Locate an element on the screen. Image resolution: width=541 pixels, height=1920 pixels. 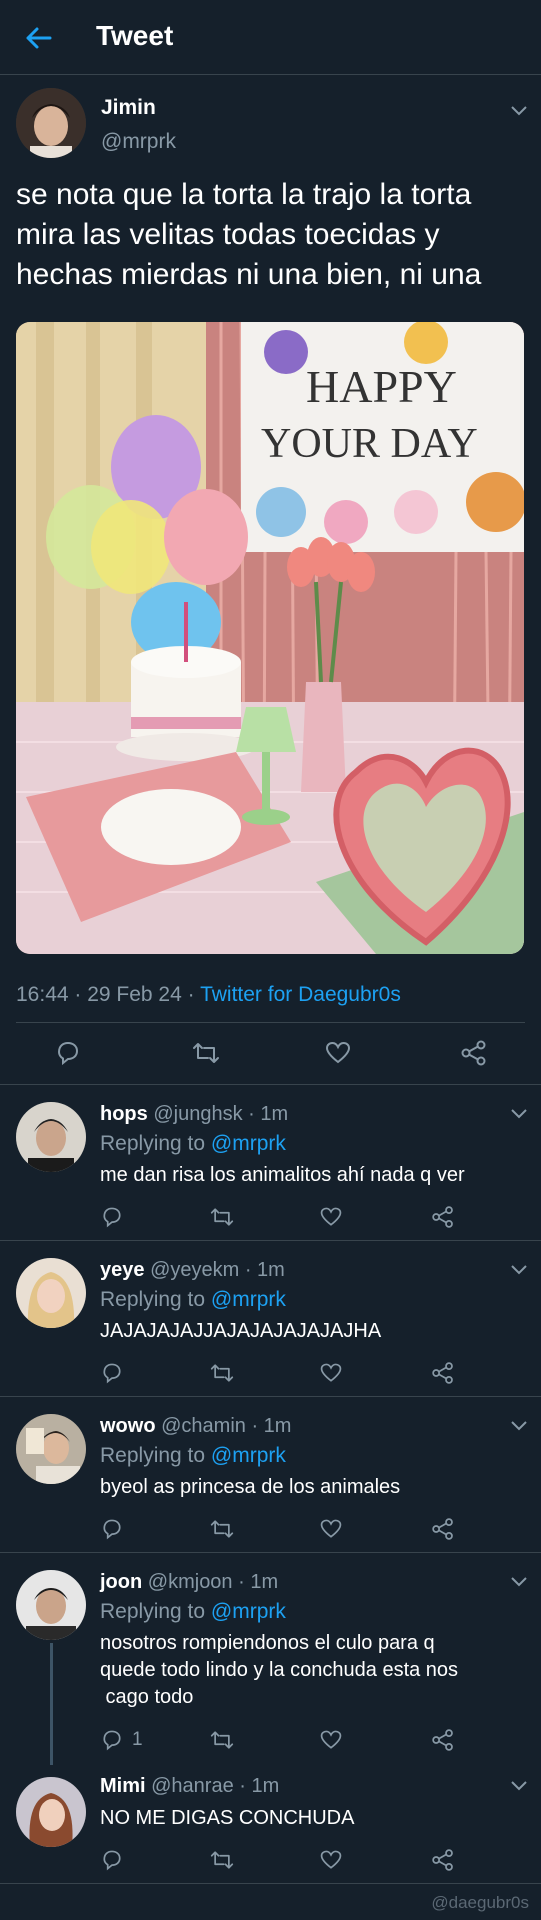
top-bar: Tweet is located at coordinates (270, 37).